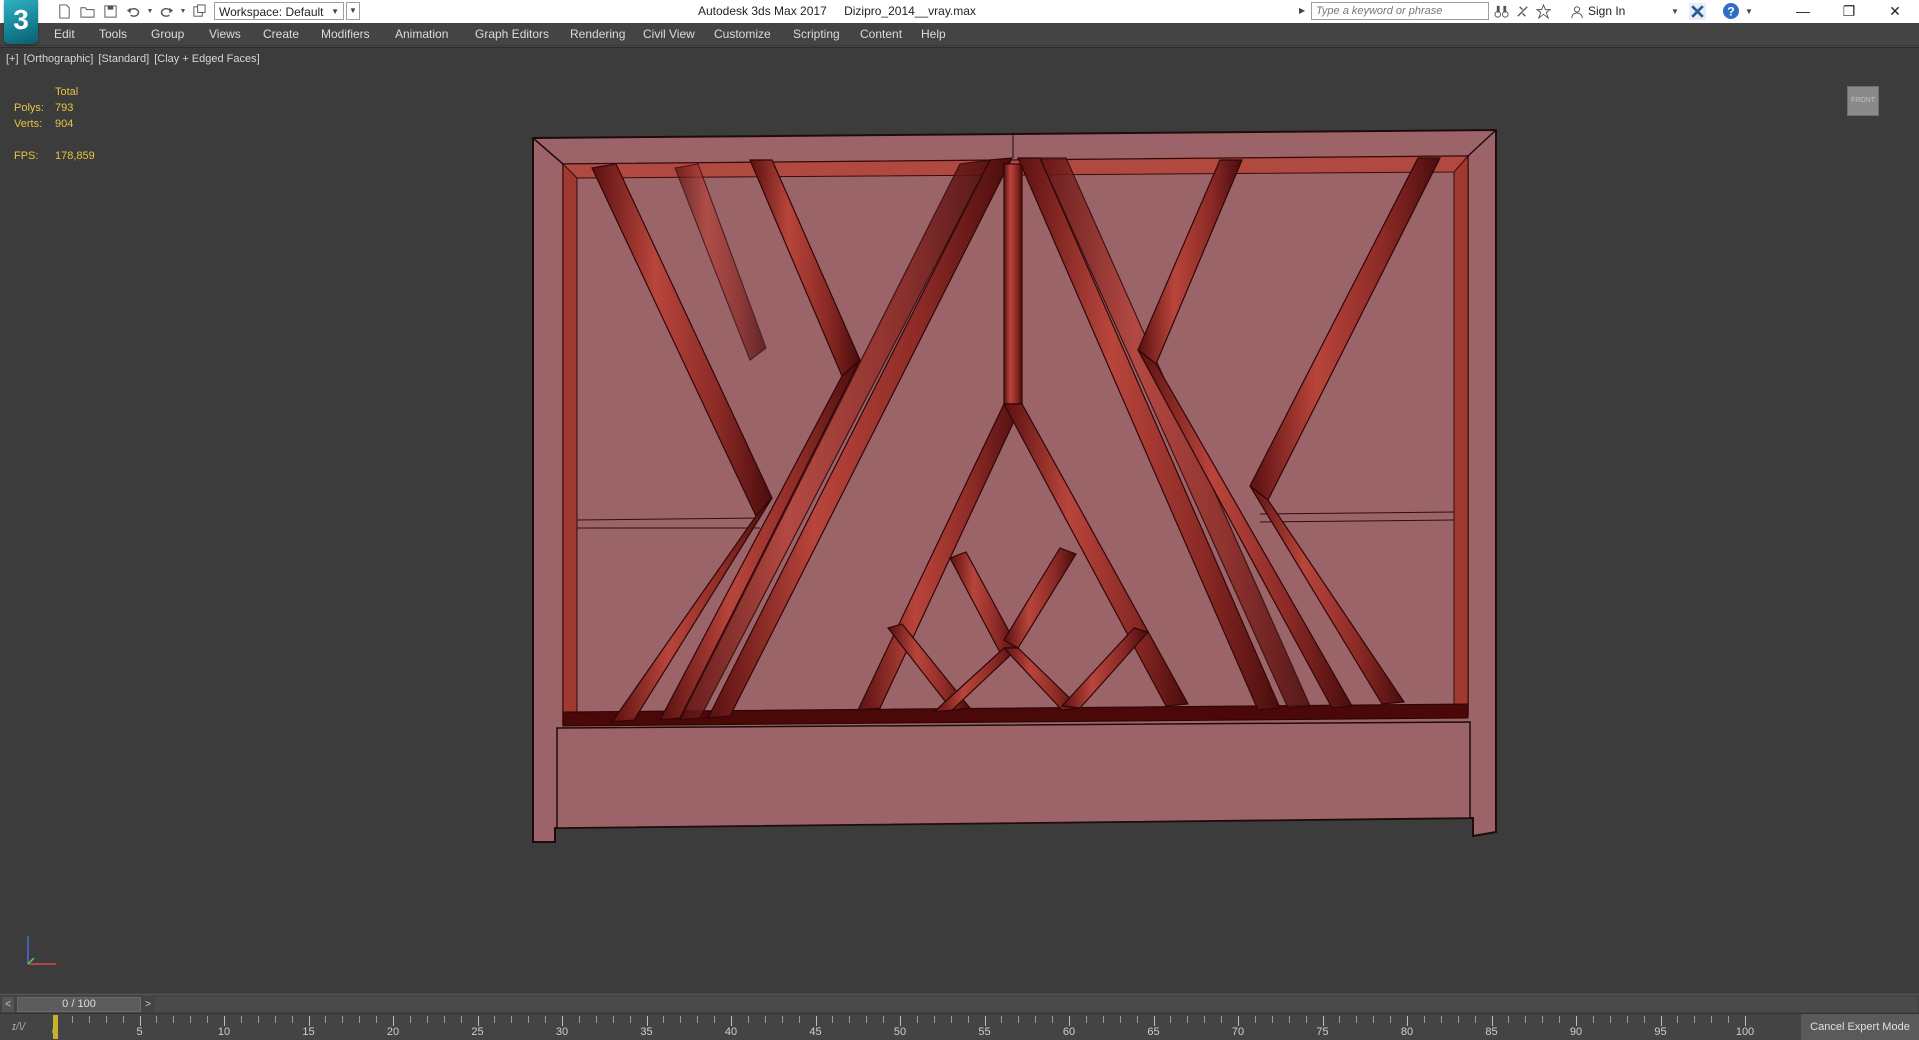  Describe the element at coordinates (59, 59) in the screenshot. I see `viewport-pov-label: [Orthographic]` at that location.